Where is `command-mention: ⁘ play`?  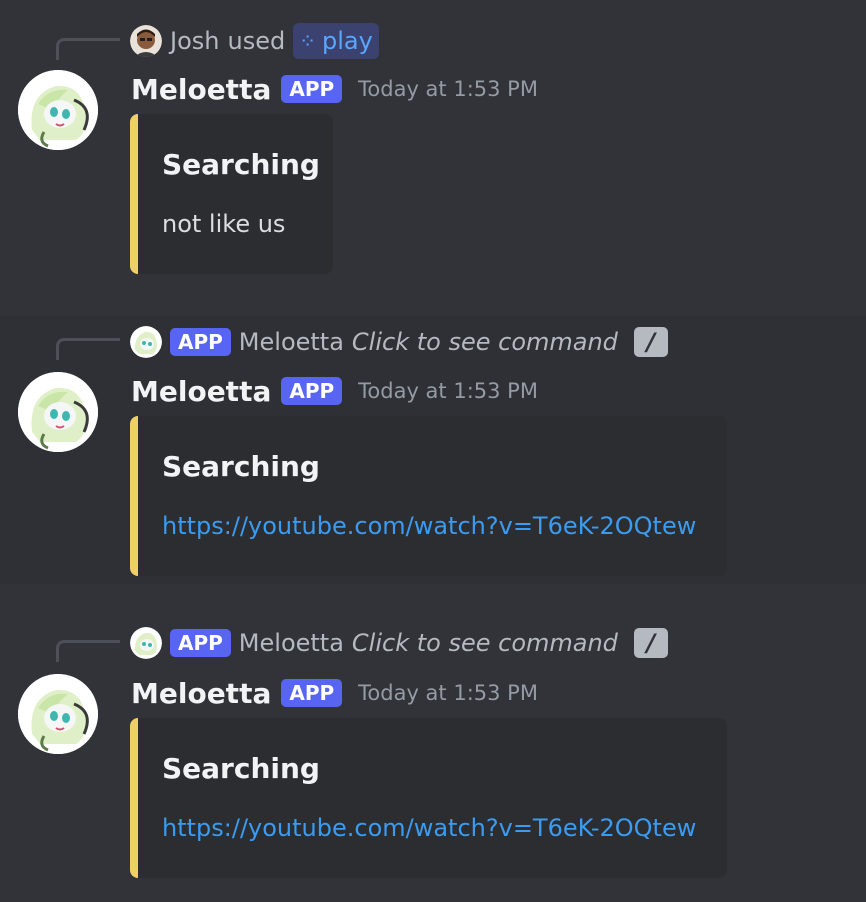 command-mention: ⁘ play is located at coordinates (336, 41).